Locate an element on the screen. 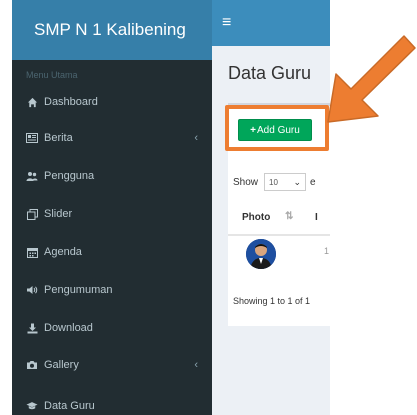 The height and width of the screenshot is (415, 417). show-label: Show is located at coordinates (246, 182).